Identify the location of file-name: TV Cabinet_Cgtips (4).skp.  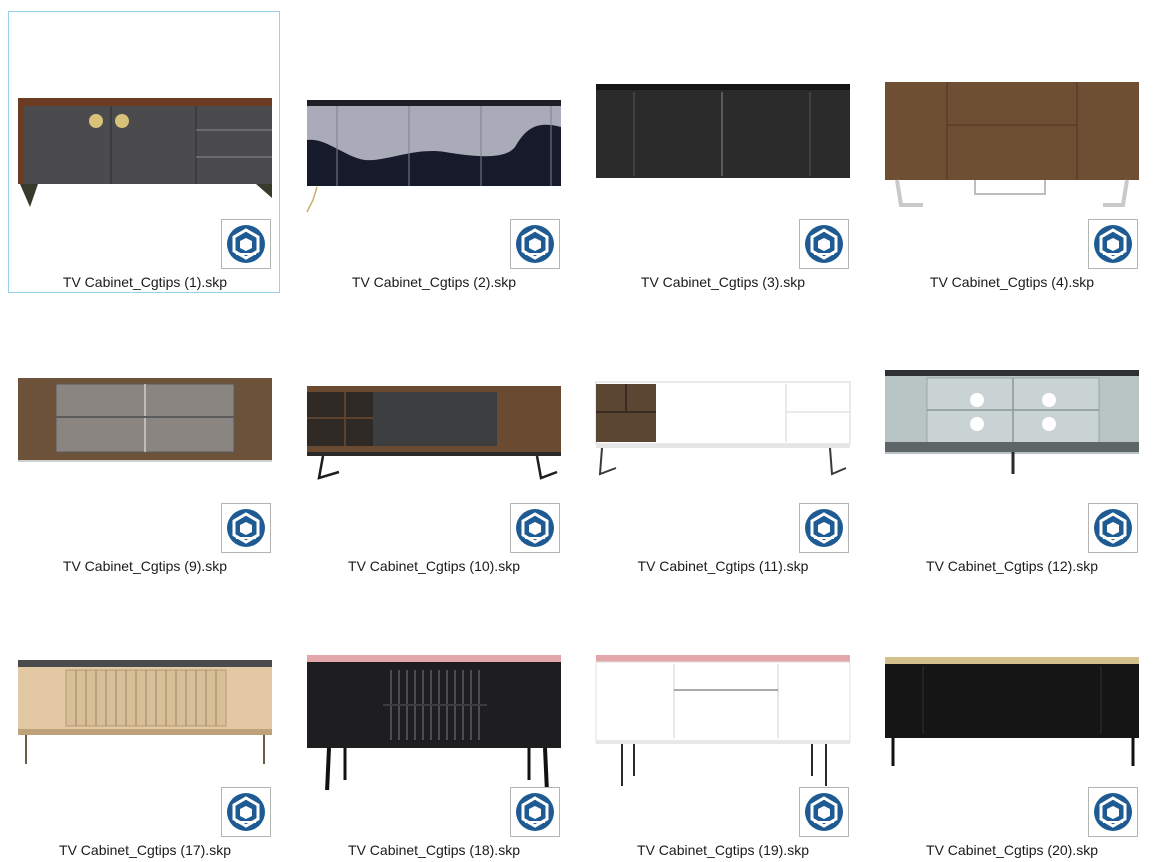
(1012, 282).